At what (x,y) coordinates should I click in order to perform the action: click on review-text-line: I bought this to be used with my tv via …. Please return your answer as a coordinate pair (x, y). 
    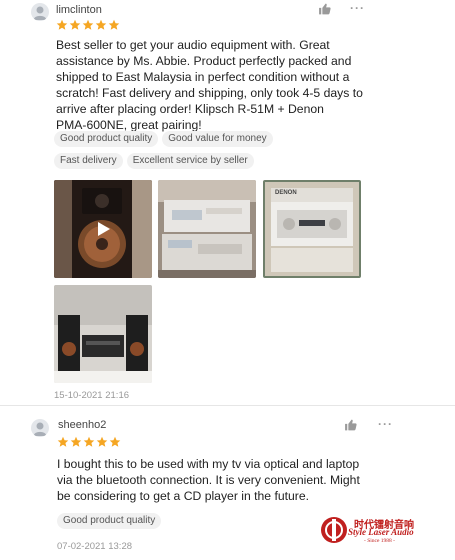
    Looking at the image, I should click on (208, 464).